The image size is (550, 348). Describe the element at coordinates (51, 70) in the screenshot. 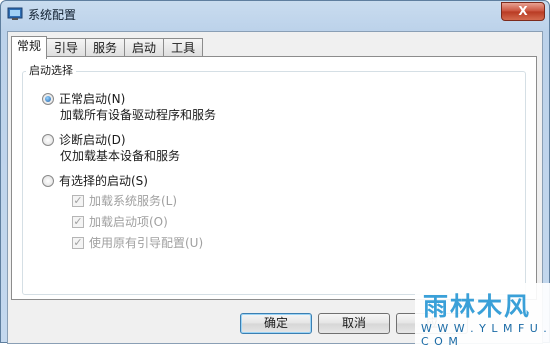

I see `startup-selection-title: 启动选择` at that location.